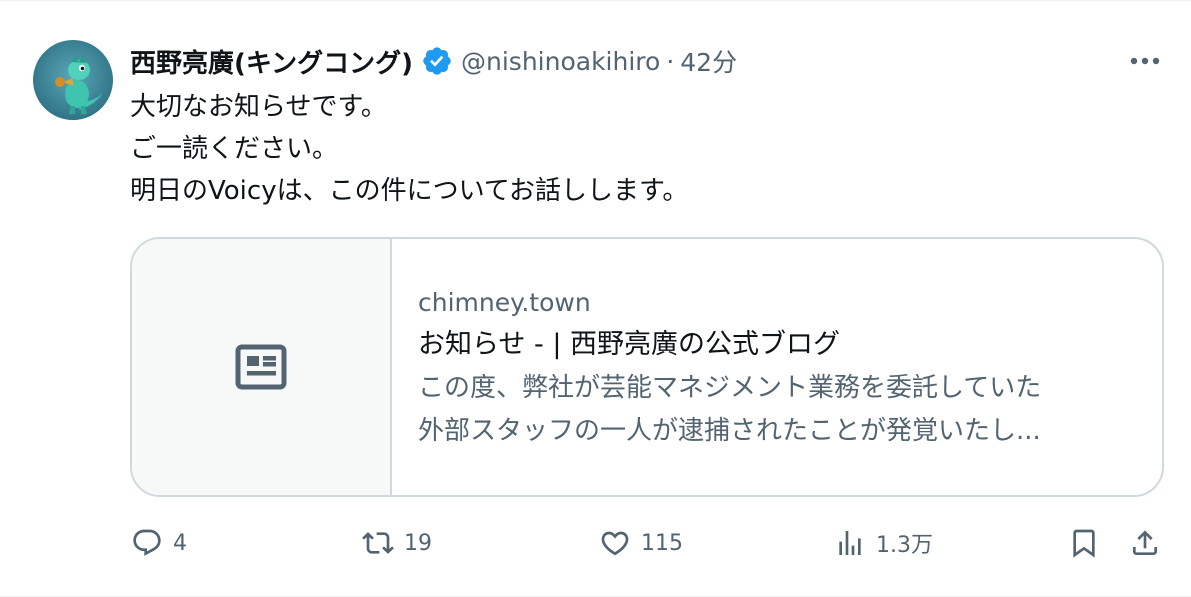 The image size is (1191, 597). I want to click on tweet-header: 西野亮廣(キングコング) @nishinoakihiro · 42分, so click(433, 61).